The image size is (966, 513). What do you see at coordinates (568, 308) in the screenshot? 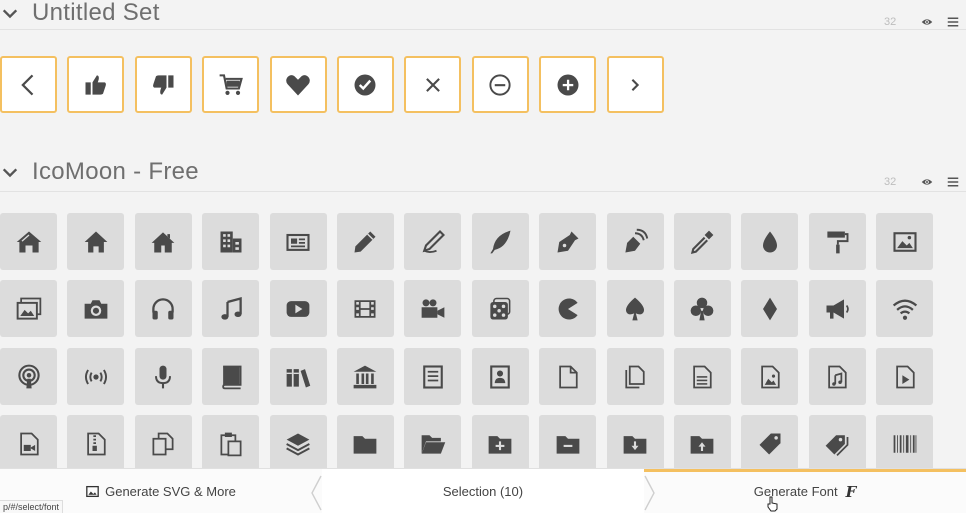
I see `pacman-icon` at bounding box center [568, 308].